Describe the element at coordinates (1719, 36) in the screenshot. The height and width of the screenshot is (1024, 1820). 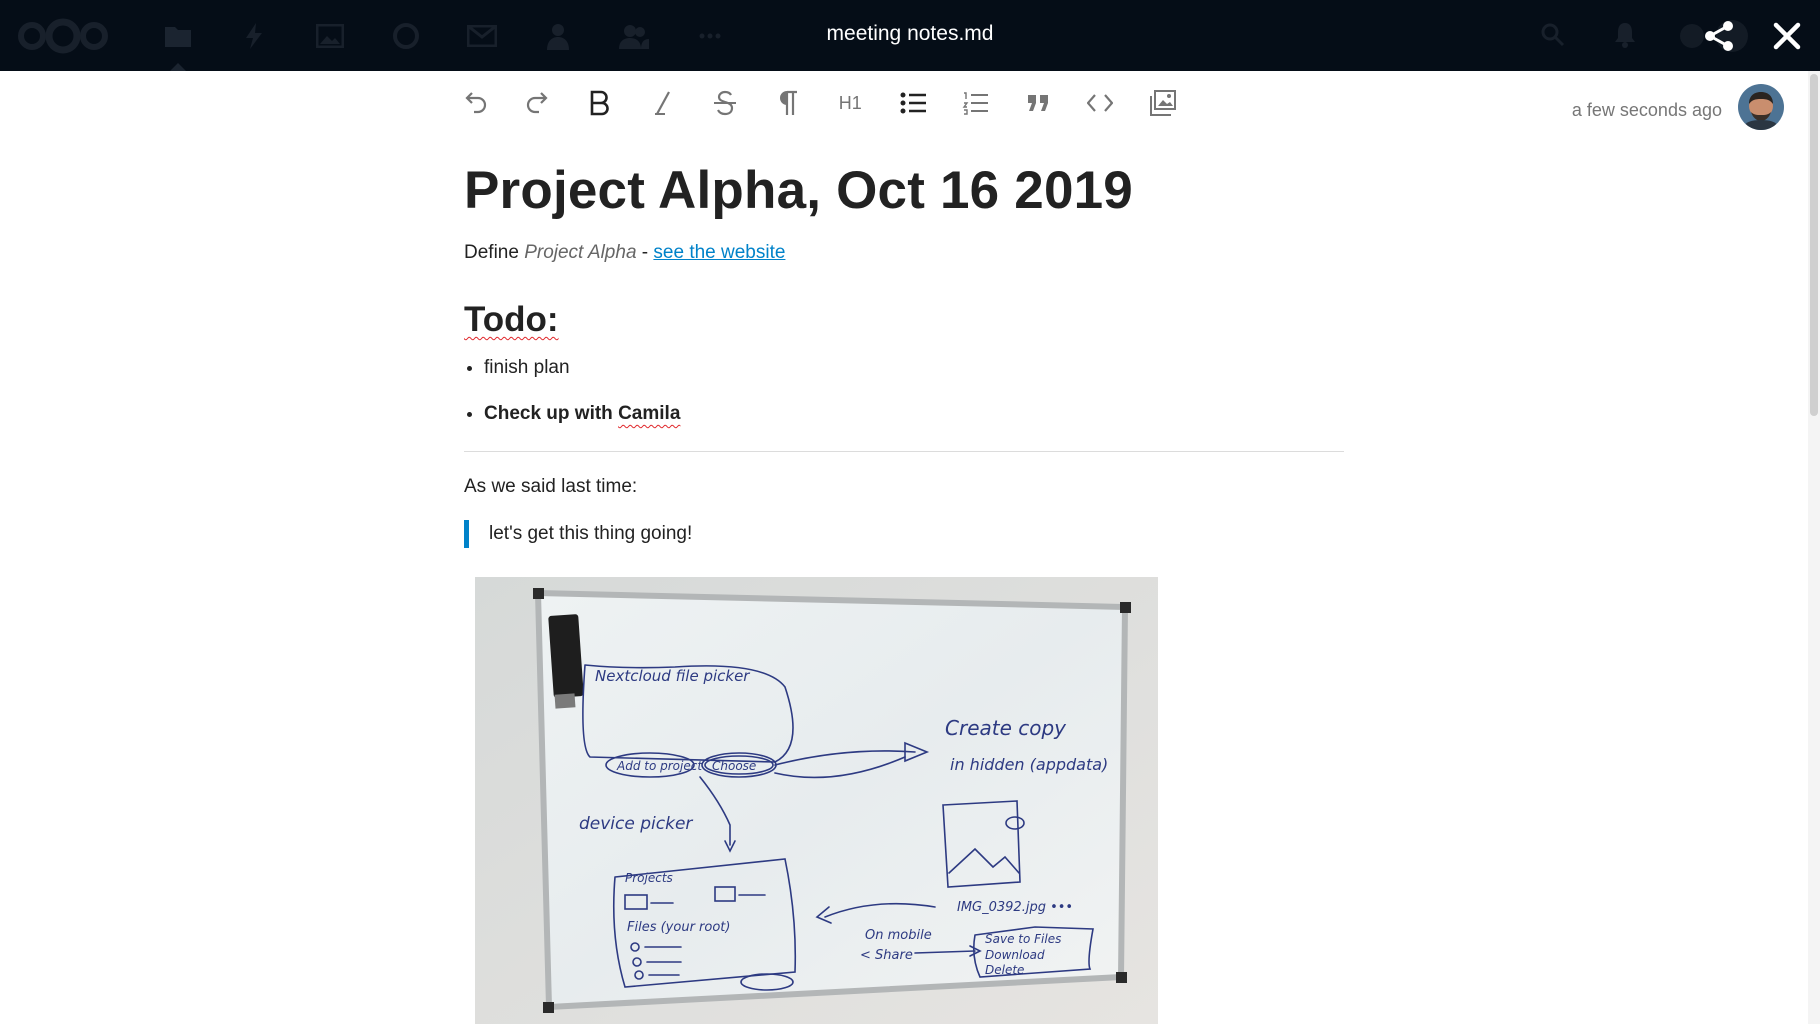
I see `share-icon` at that location.